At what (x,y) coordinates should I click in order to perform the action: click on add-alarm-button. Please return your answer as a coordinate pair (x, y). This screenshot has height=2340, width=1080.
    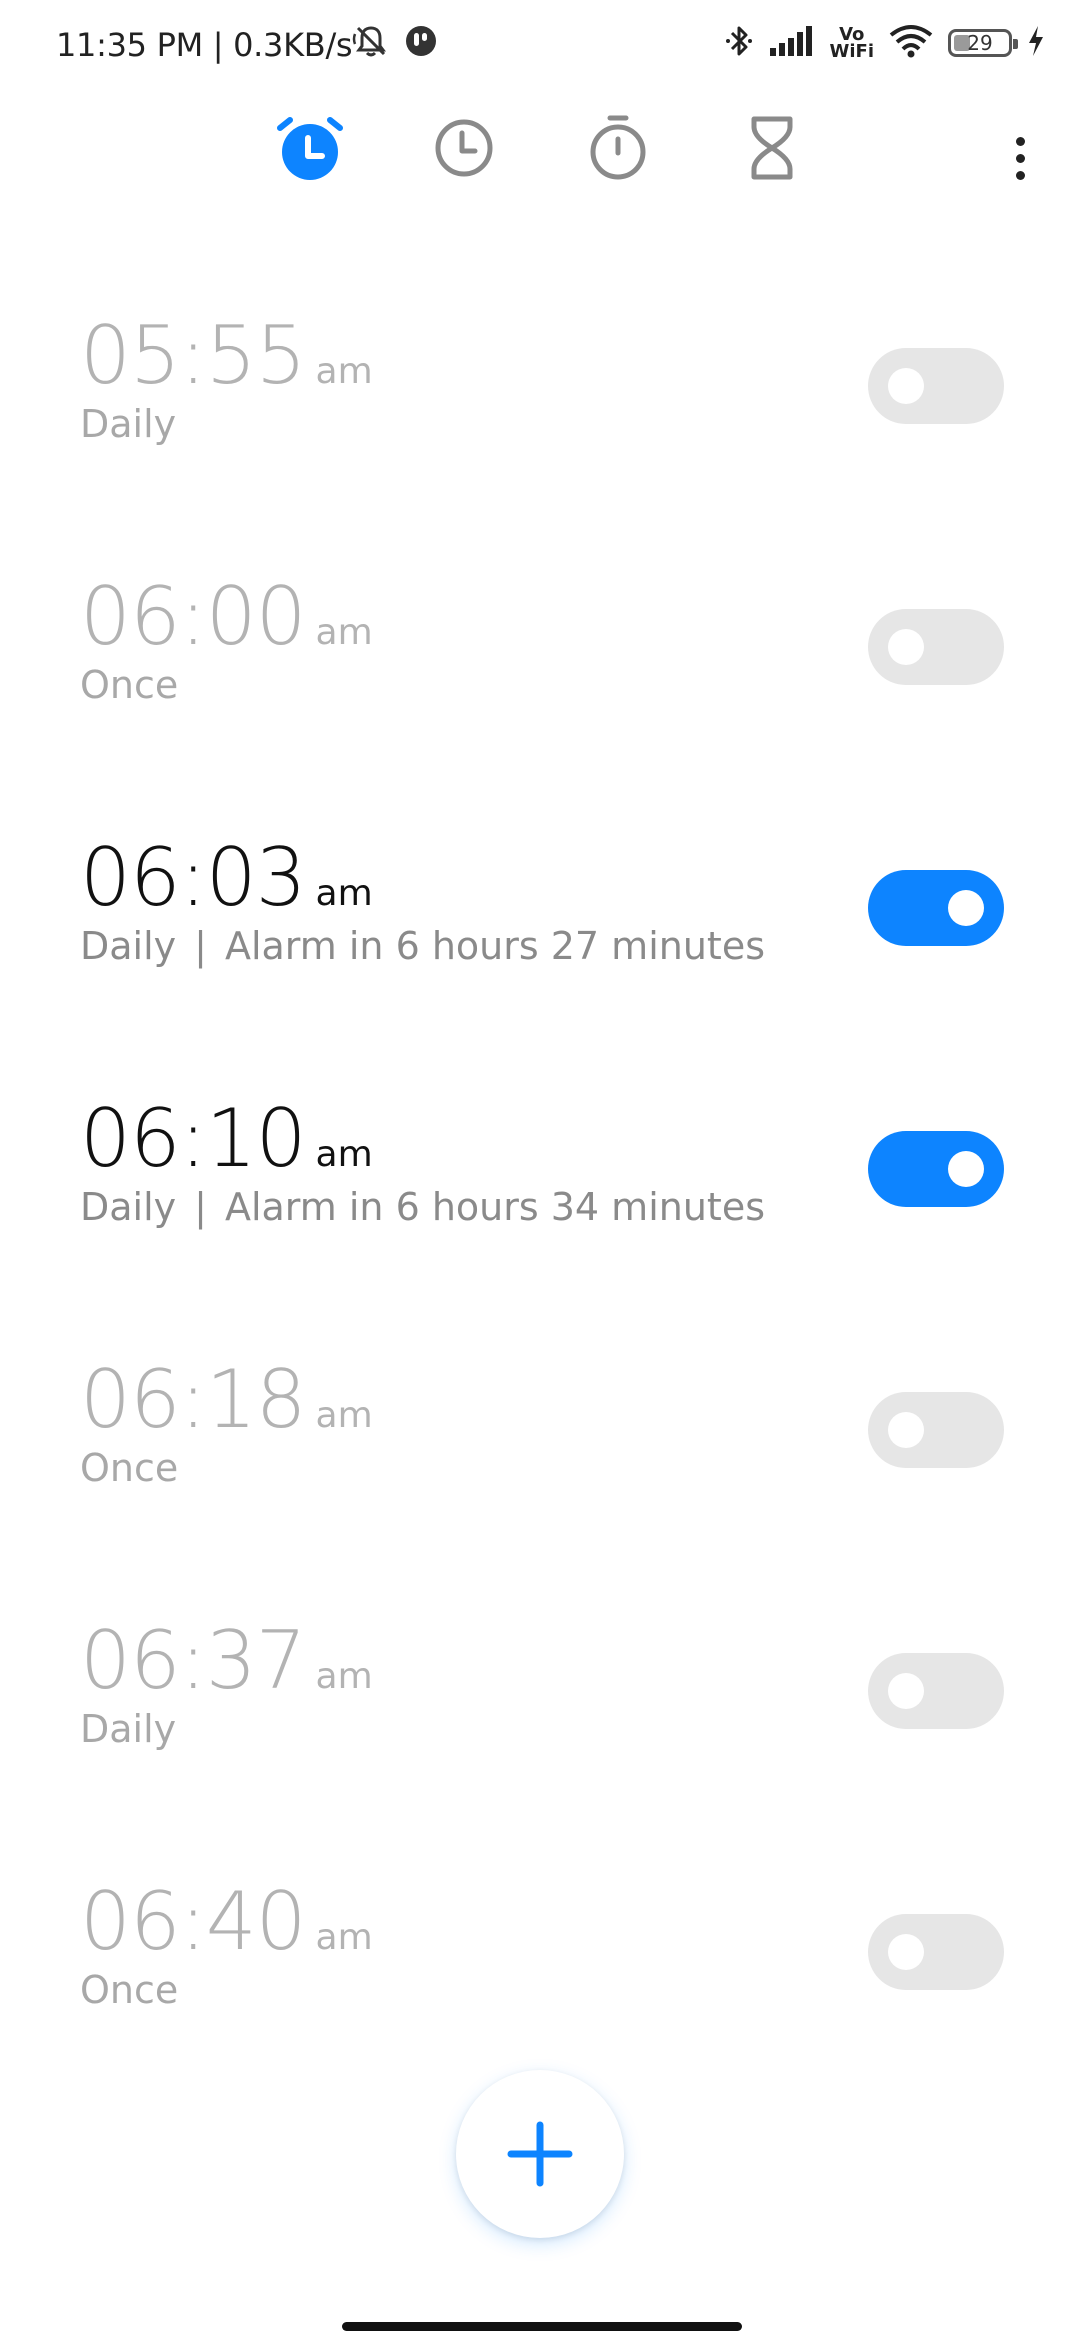
    Looking at the image, I should click on (540, 2154).